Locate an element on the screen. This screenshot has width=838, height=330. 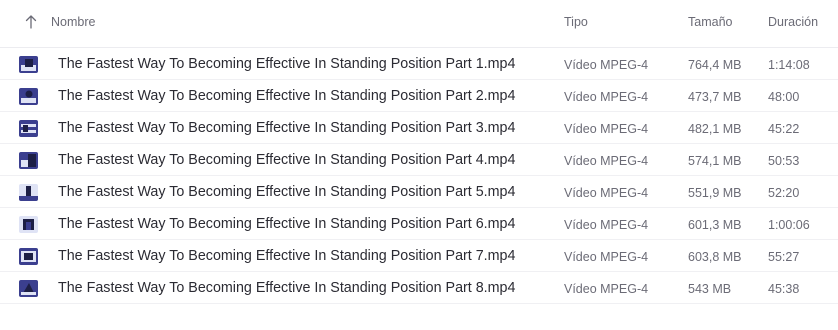
file-size: 473,7 MB is located at coordinates (715, 97).